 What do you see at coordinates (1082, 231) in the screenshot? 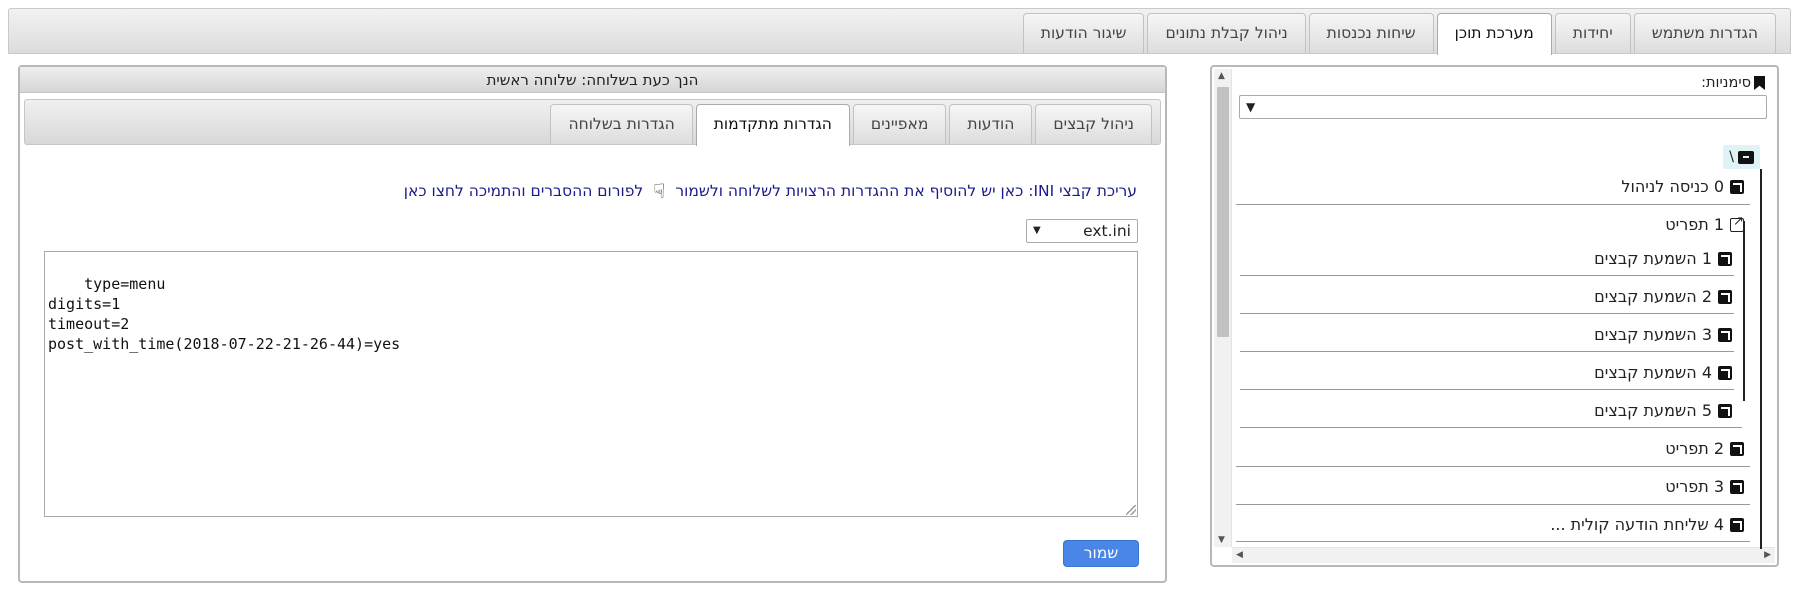
I see `ini-file-select: ▼ ext.ini` at bounding box center [1082, 231].